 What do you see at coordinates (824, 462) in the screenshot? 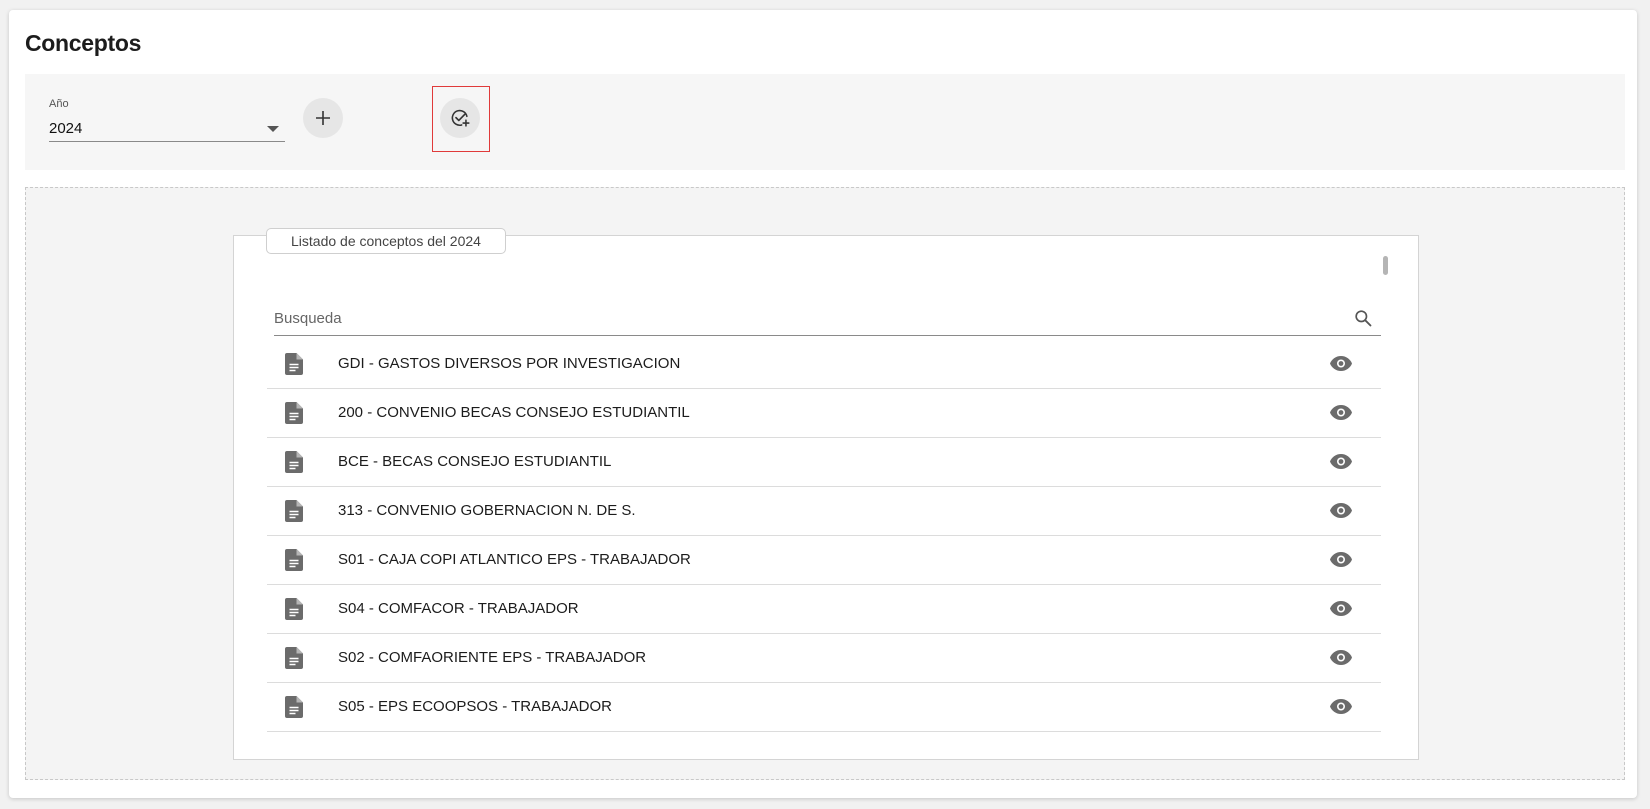
I see `list-item: BCE - BECAS CONSEJO ESTUDIANTIL` at bounding box center [824, 462].